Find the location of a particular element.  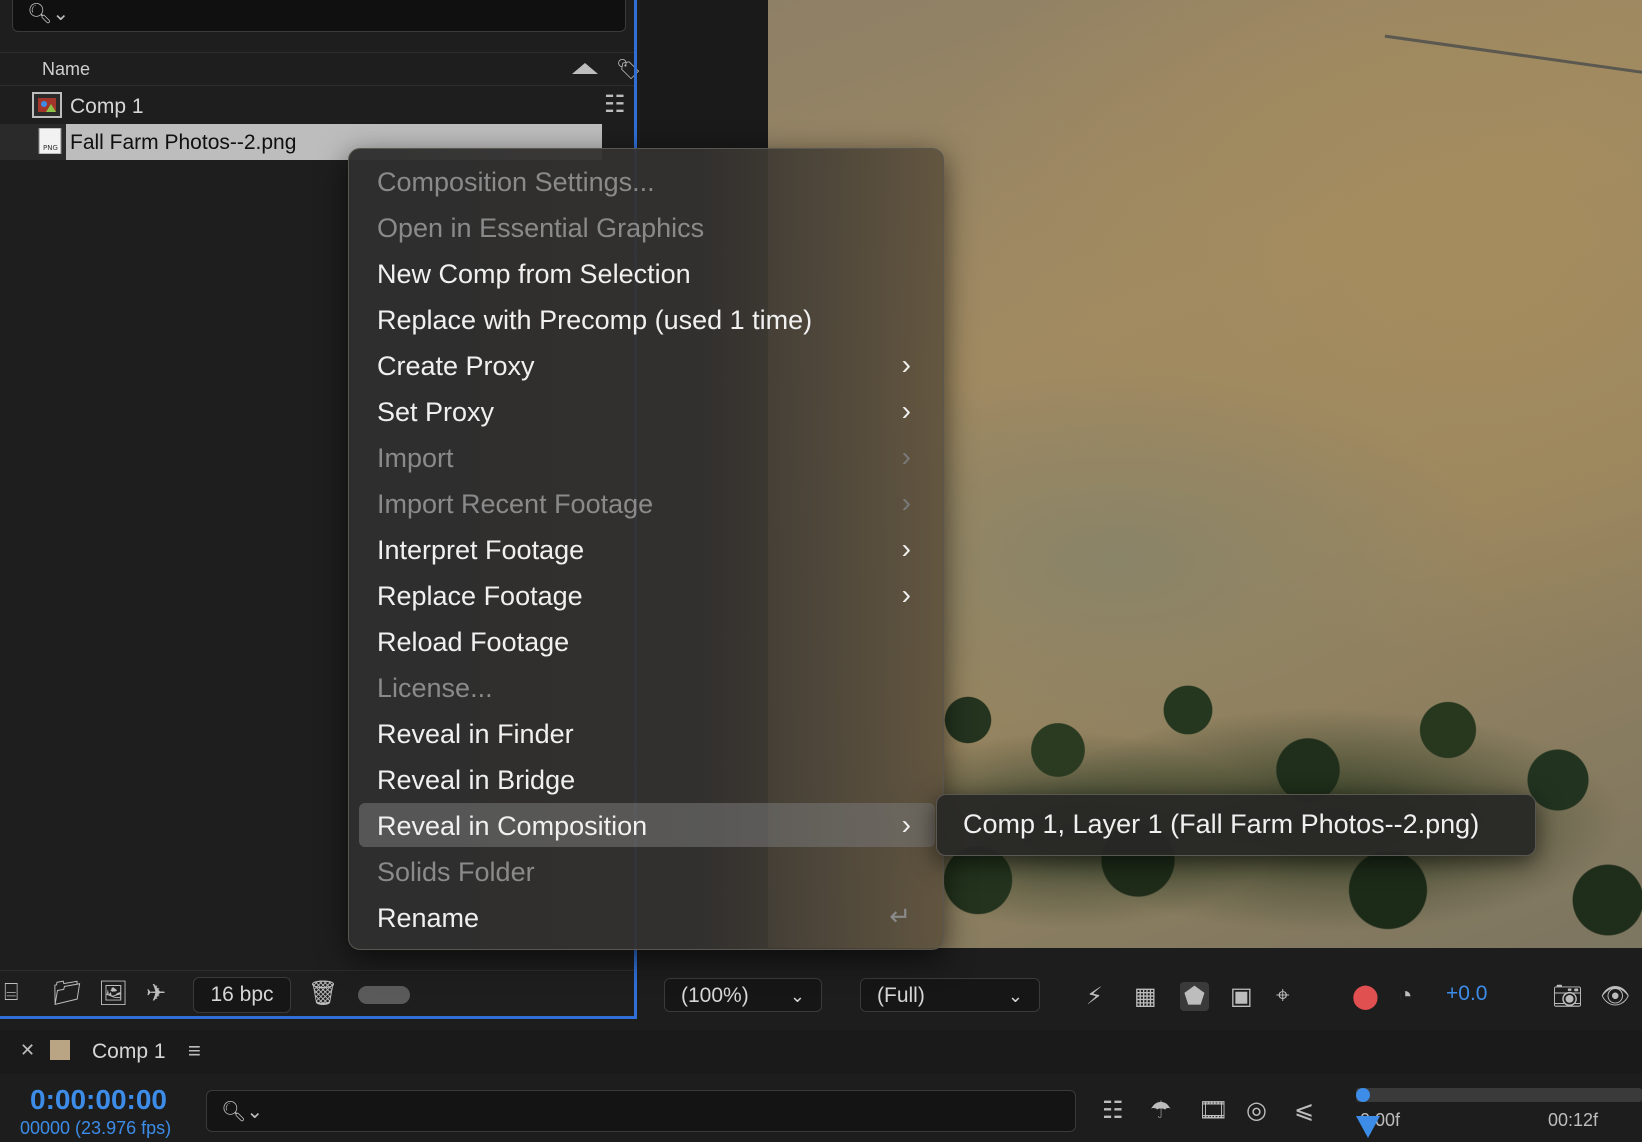

project-item-label: Comp 1 is located at coordinates (107, 106).